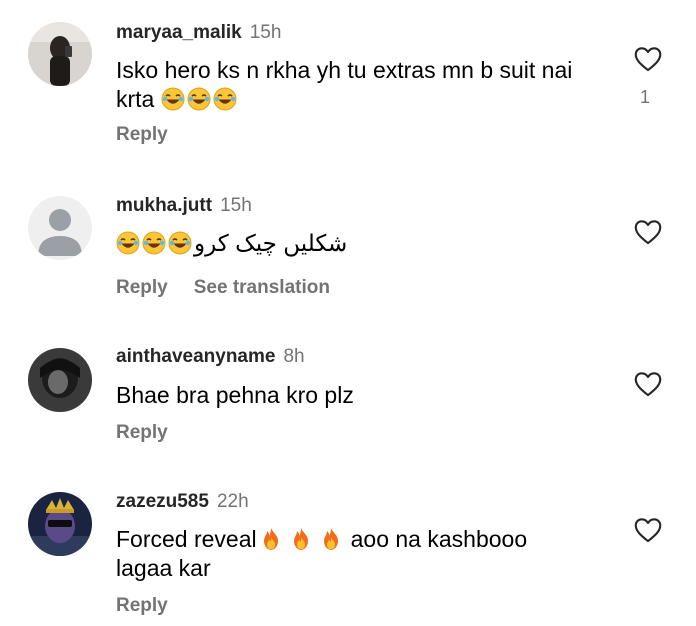 This screenshot has height=626, width=696. I want to click on see-translation-button: See translation, so click(262, 287).